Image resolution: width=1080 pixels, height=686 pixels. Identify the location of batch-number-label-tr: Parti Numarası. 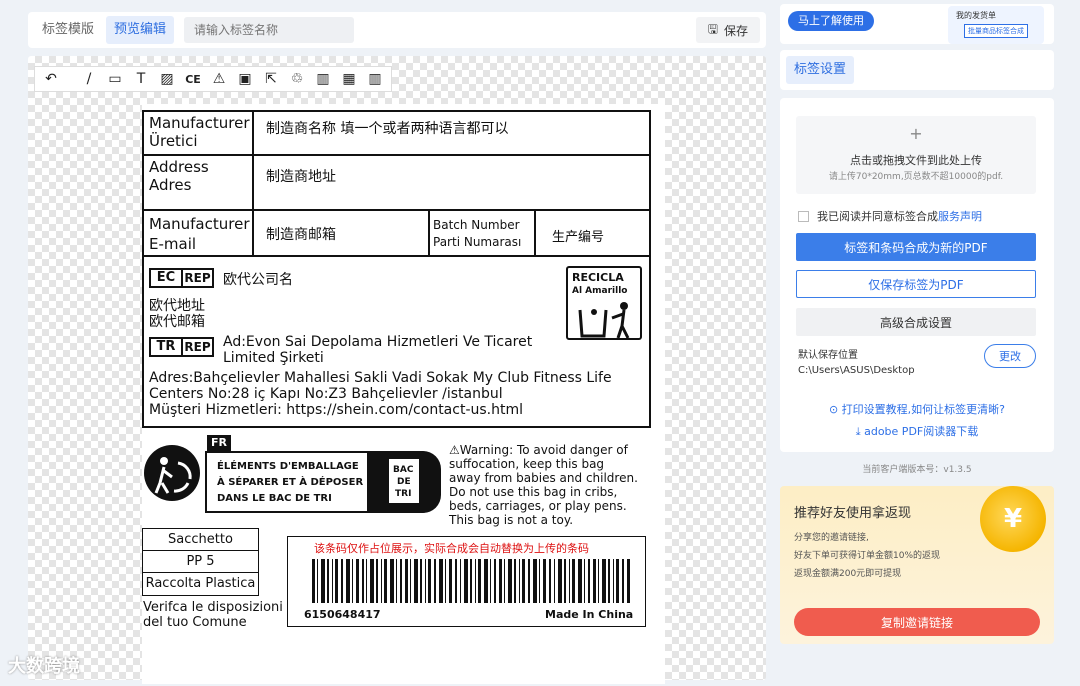
(477, 242).